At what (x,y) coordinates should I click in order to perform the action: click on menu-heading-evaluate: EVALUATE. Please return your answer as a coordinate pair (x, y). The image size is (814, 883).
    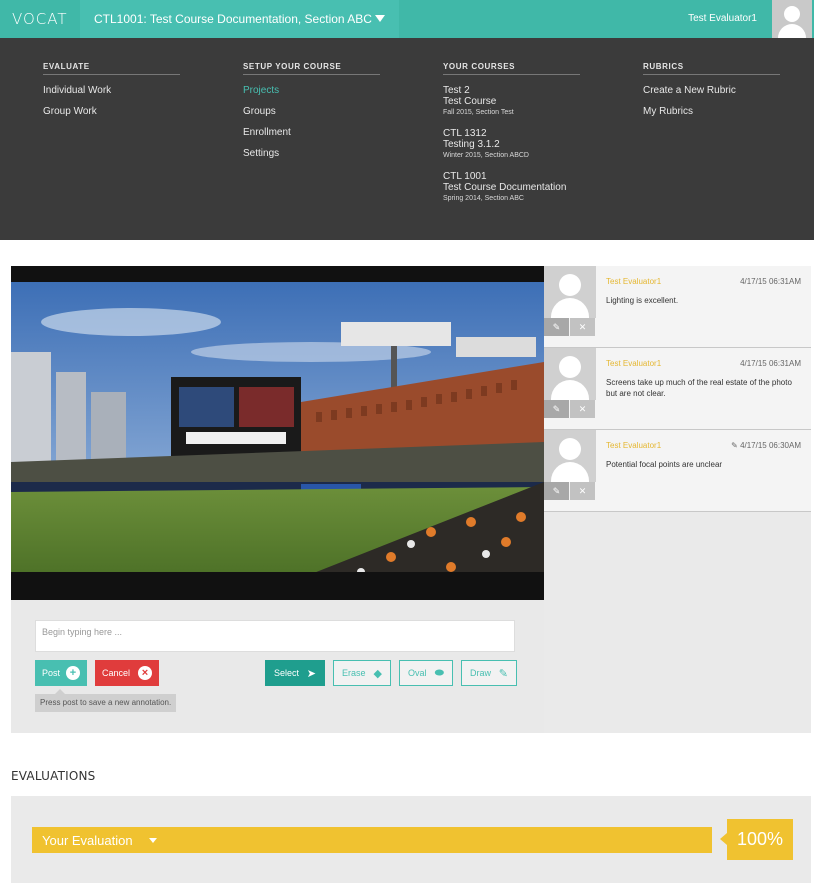
    Looking at the image, I should click on (111, 68).